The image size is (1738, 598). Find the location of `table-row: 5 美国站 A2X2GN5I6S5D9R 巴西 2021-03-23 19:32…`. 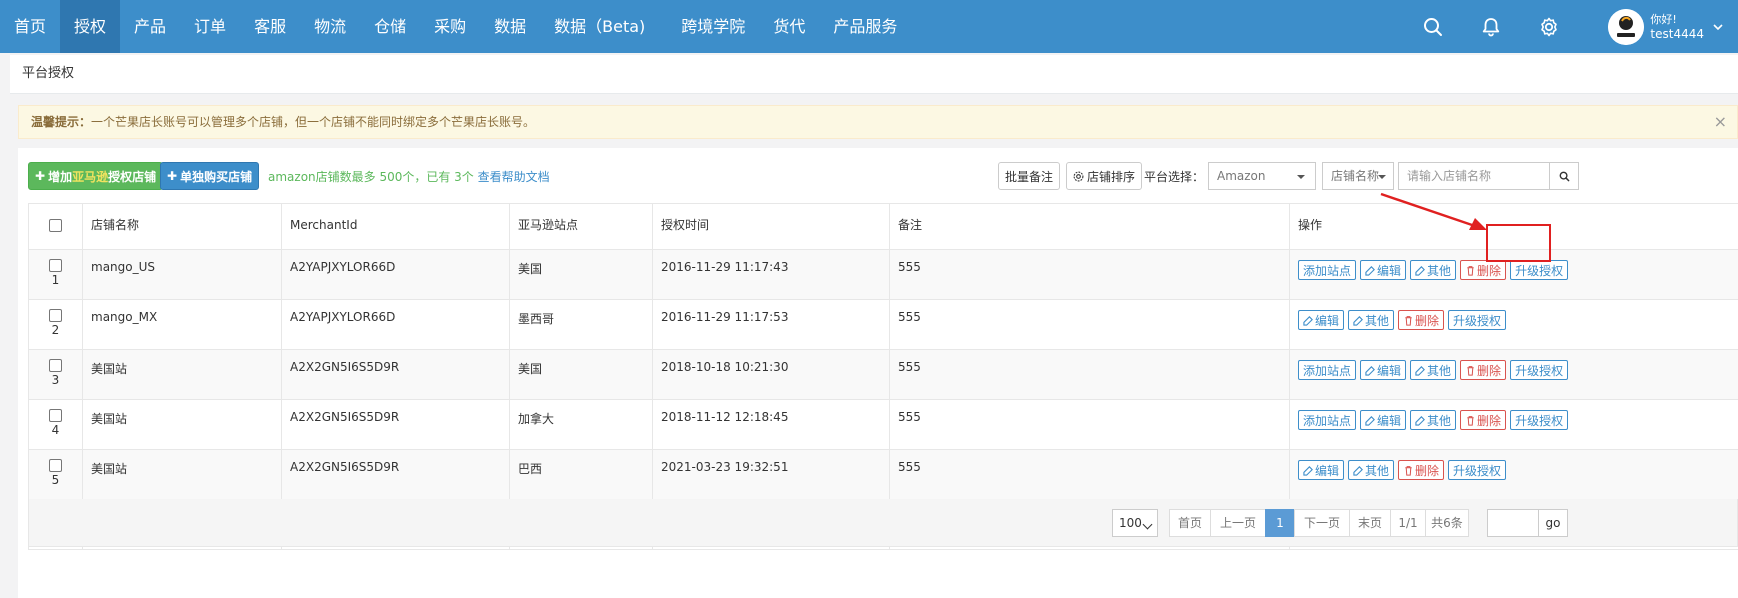

table-row: 5 美国站 A2X2GN5I6S5D9R 巴西 2021-03-23 19:32… is located at coordinates (883, 474).